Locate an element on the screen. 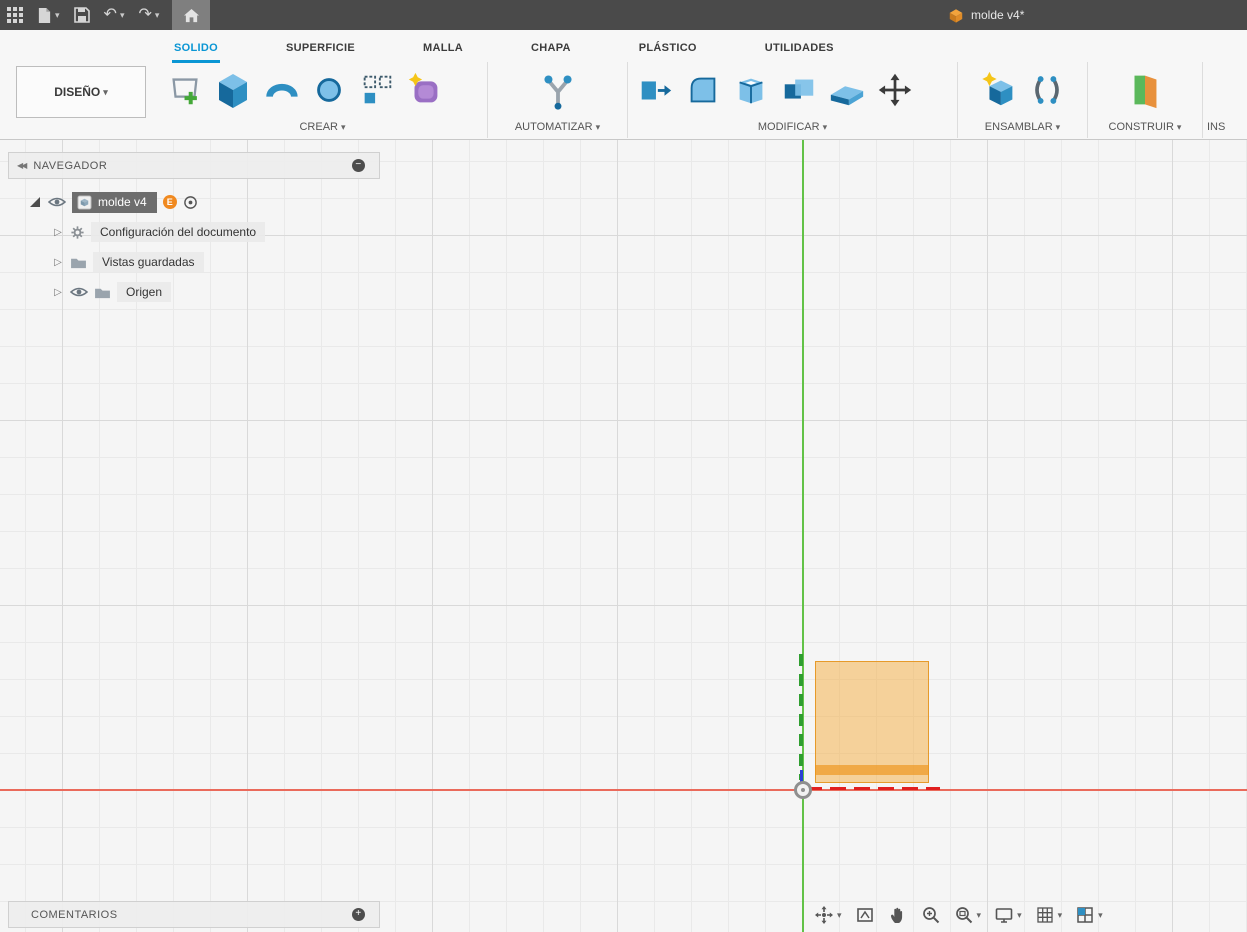 The image size is (1247, 932). construction-plane-icon is located at coordinates (1145, 92).